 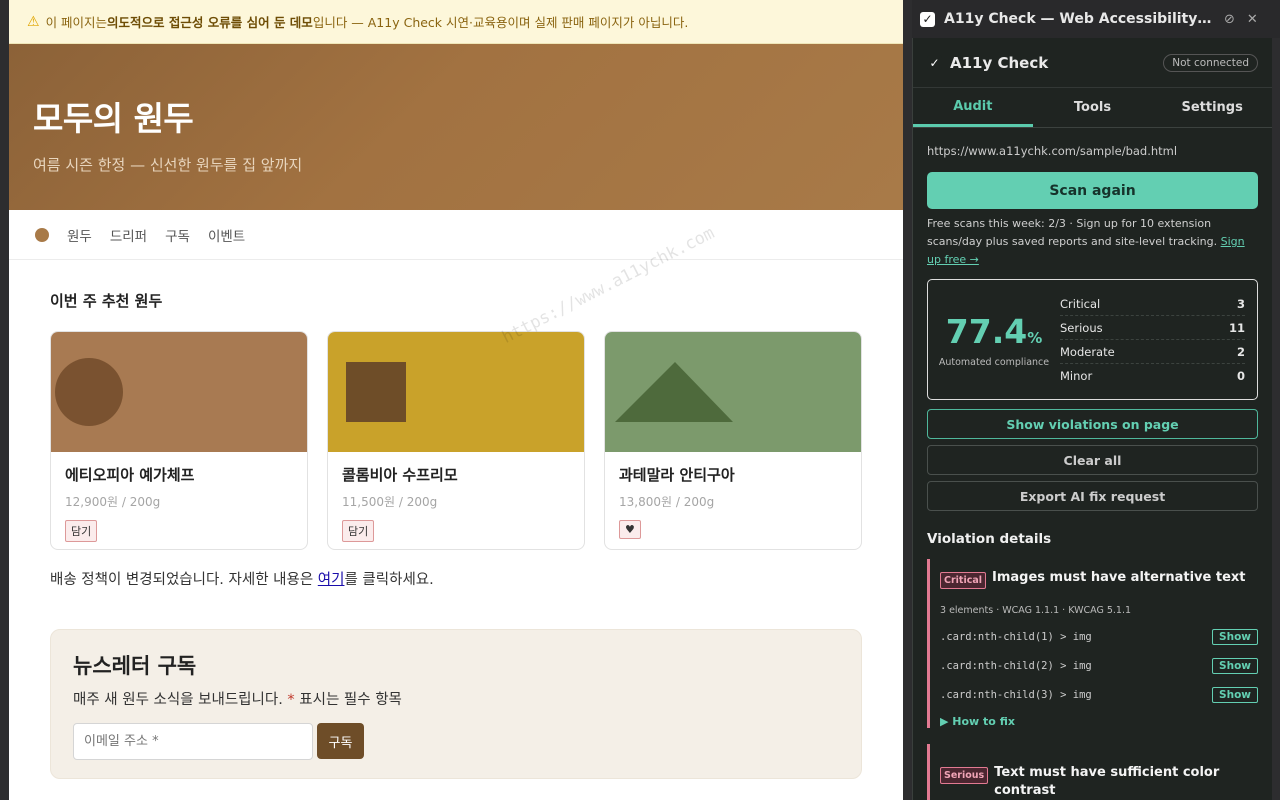 What do you see at coordinates (986, 331) in the screenshot?
I see `compliance-score-value: 77.4` at bounding box center [986, 331].